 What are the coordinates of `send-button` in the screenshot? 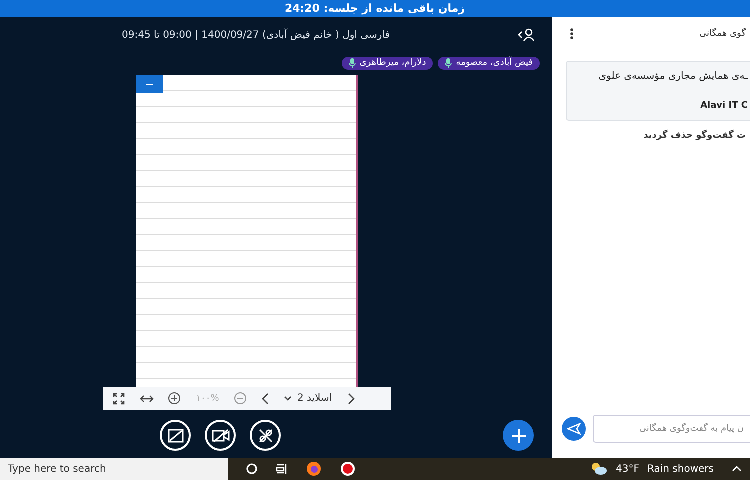 It's located at (574, 429).